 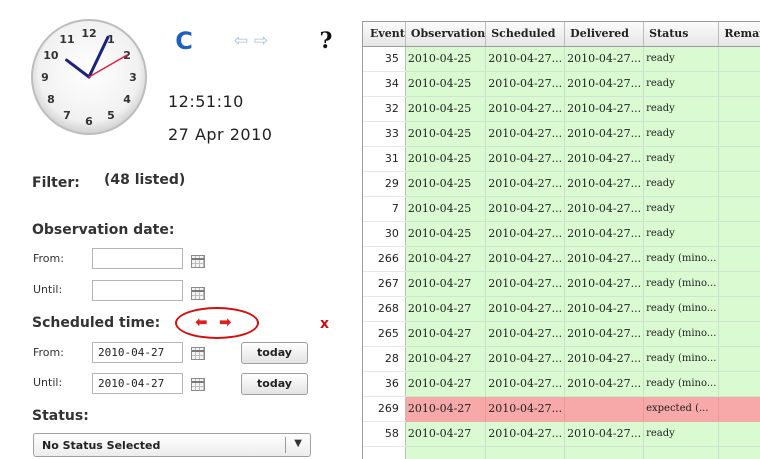 What do you see at coordinates (384, 334) in the screenshot?
I see `cell-event: 265` at bounding box center [384, 334].